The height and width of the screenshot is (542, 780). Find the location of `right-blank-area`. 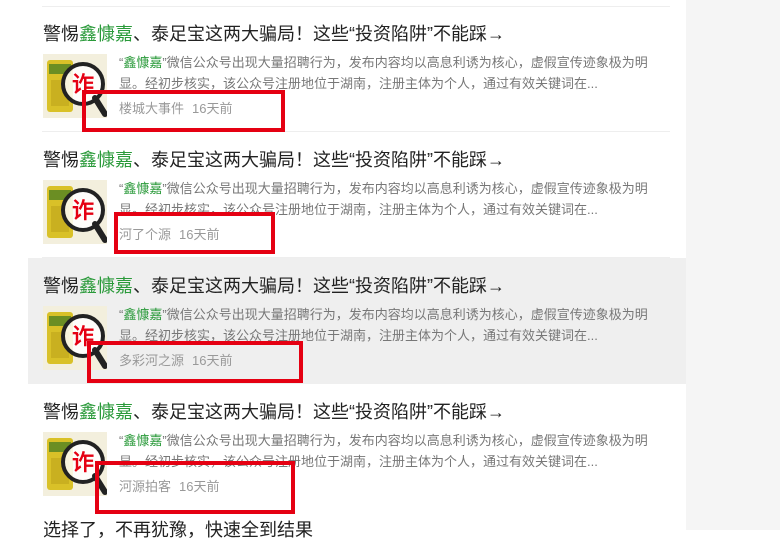

right-blank-area is located at coordinates (733, 265).